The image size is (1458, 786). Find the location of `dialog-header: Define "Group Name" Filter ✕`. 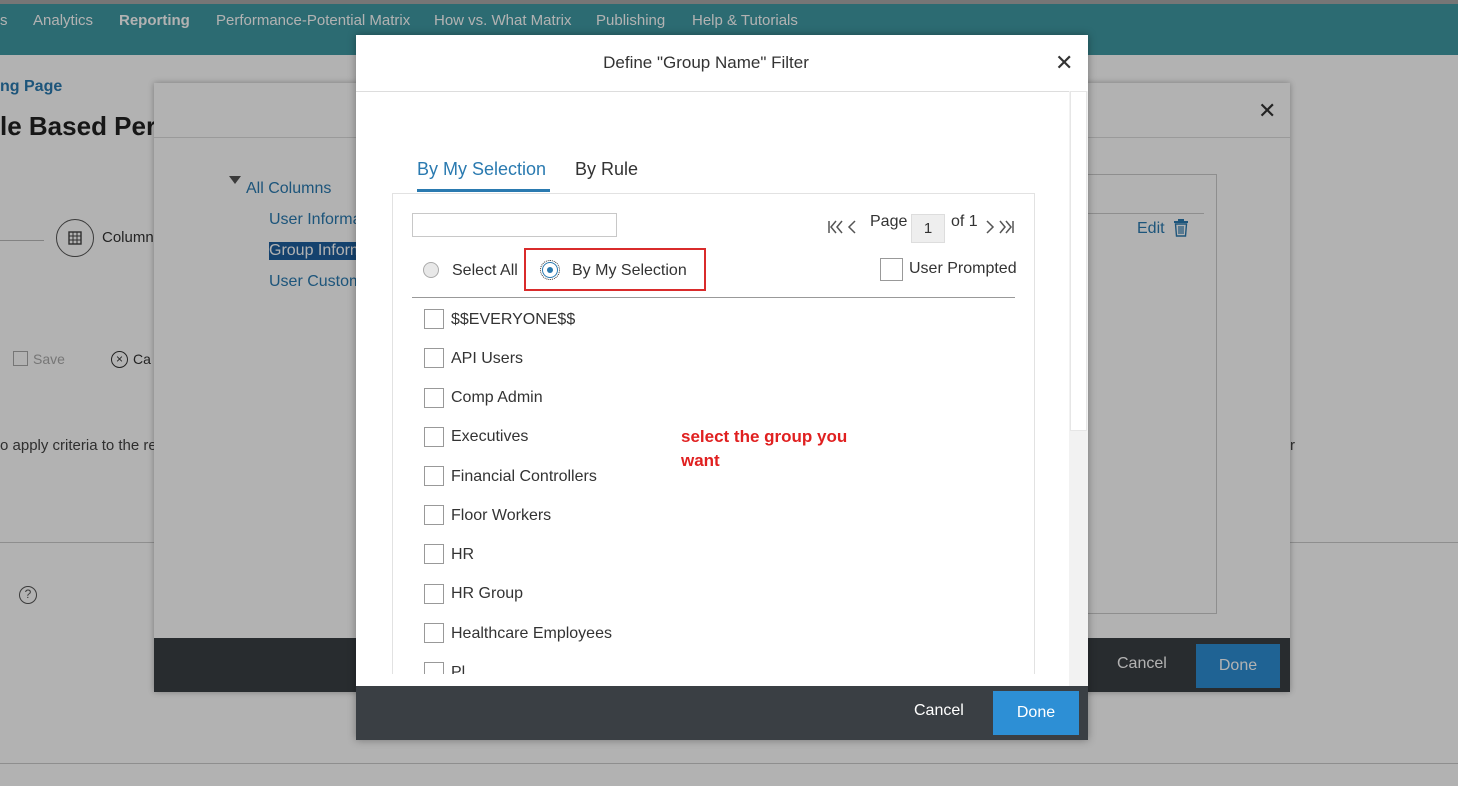

dialog-header: Define "Group Name" Filter ✕ is located at coordinates (722, 63).